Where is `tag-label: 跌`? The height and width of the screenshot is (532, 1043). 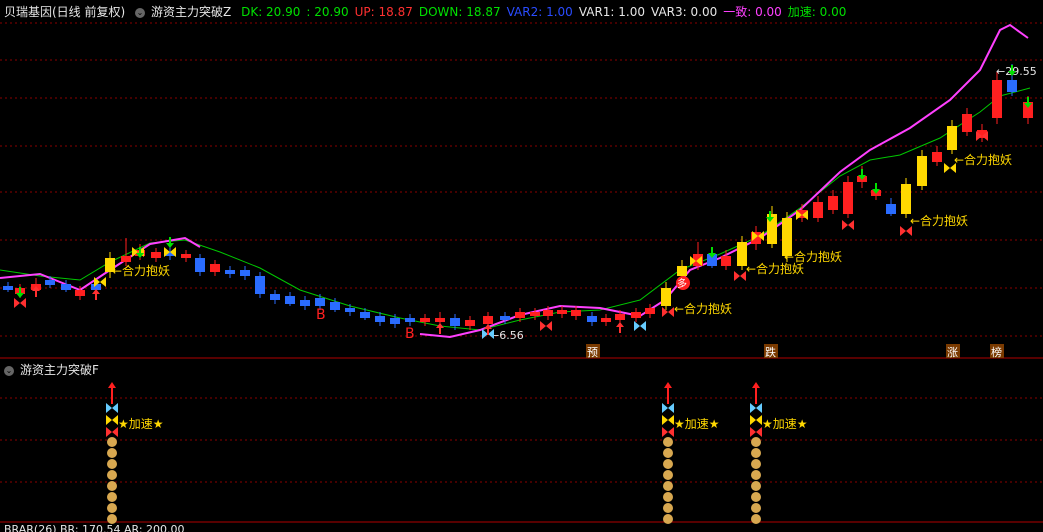
tag-label: 跌 is located at coordinates (770, 352).